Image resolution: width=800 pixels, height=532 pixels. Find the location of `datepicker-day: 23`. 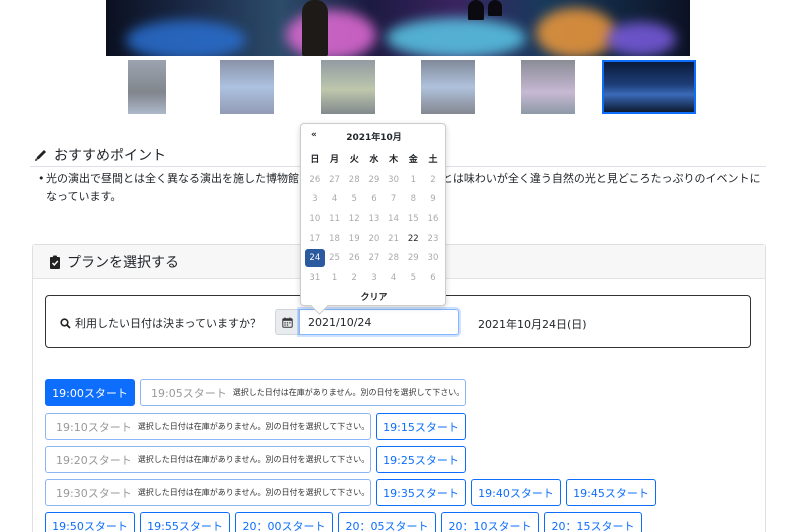

datepicker-day: 23 is located at coordinates (433, 239).